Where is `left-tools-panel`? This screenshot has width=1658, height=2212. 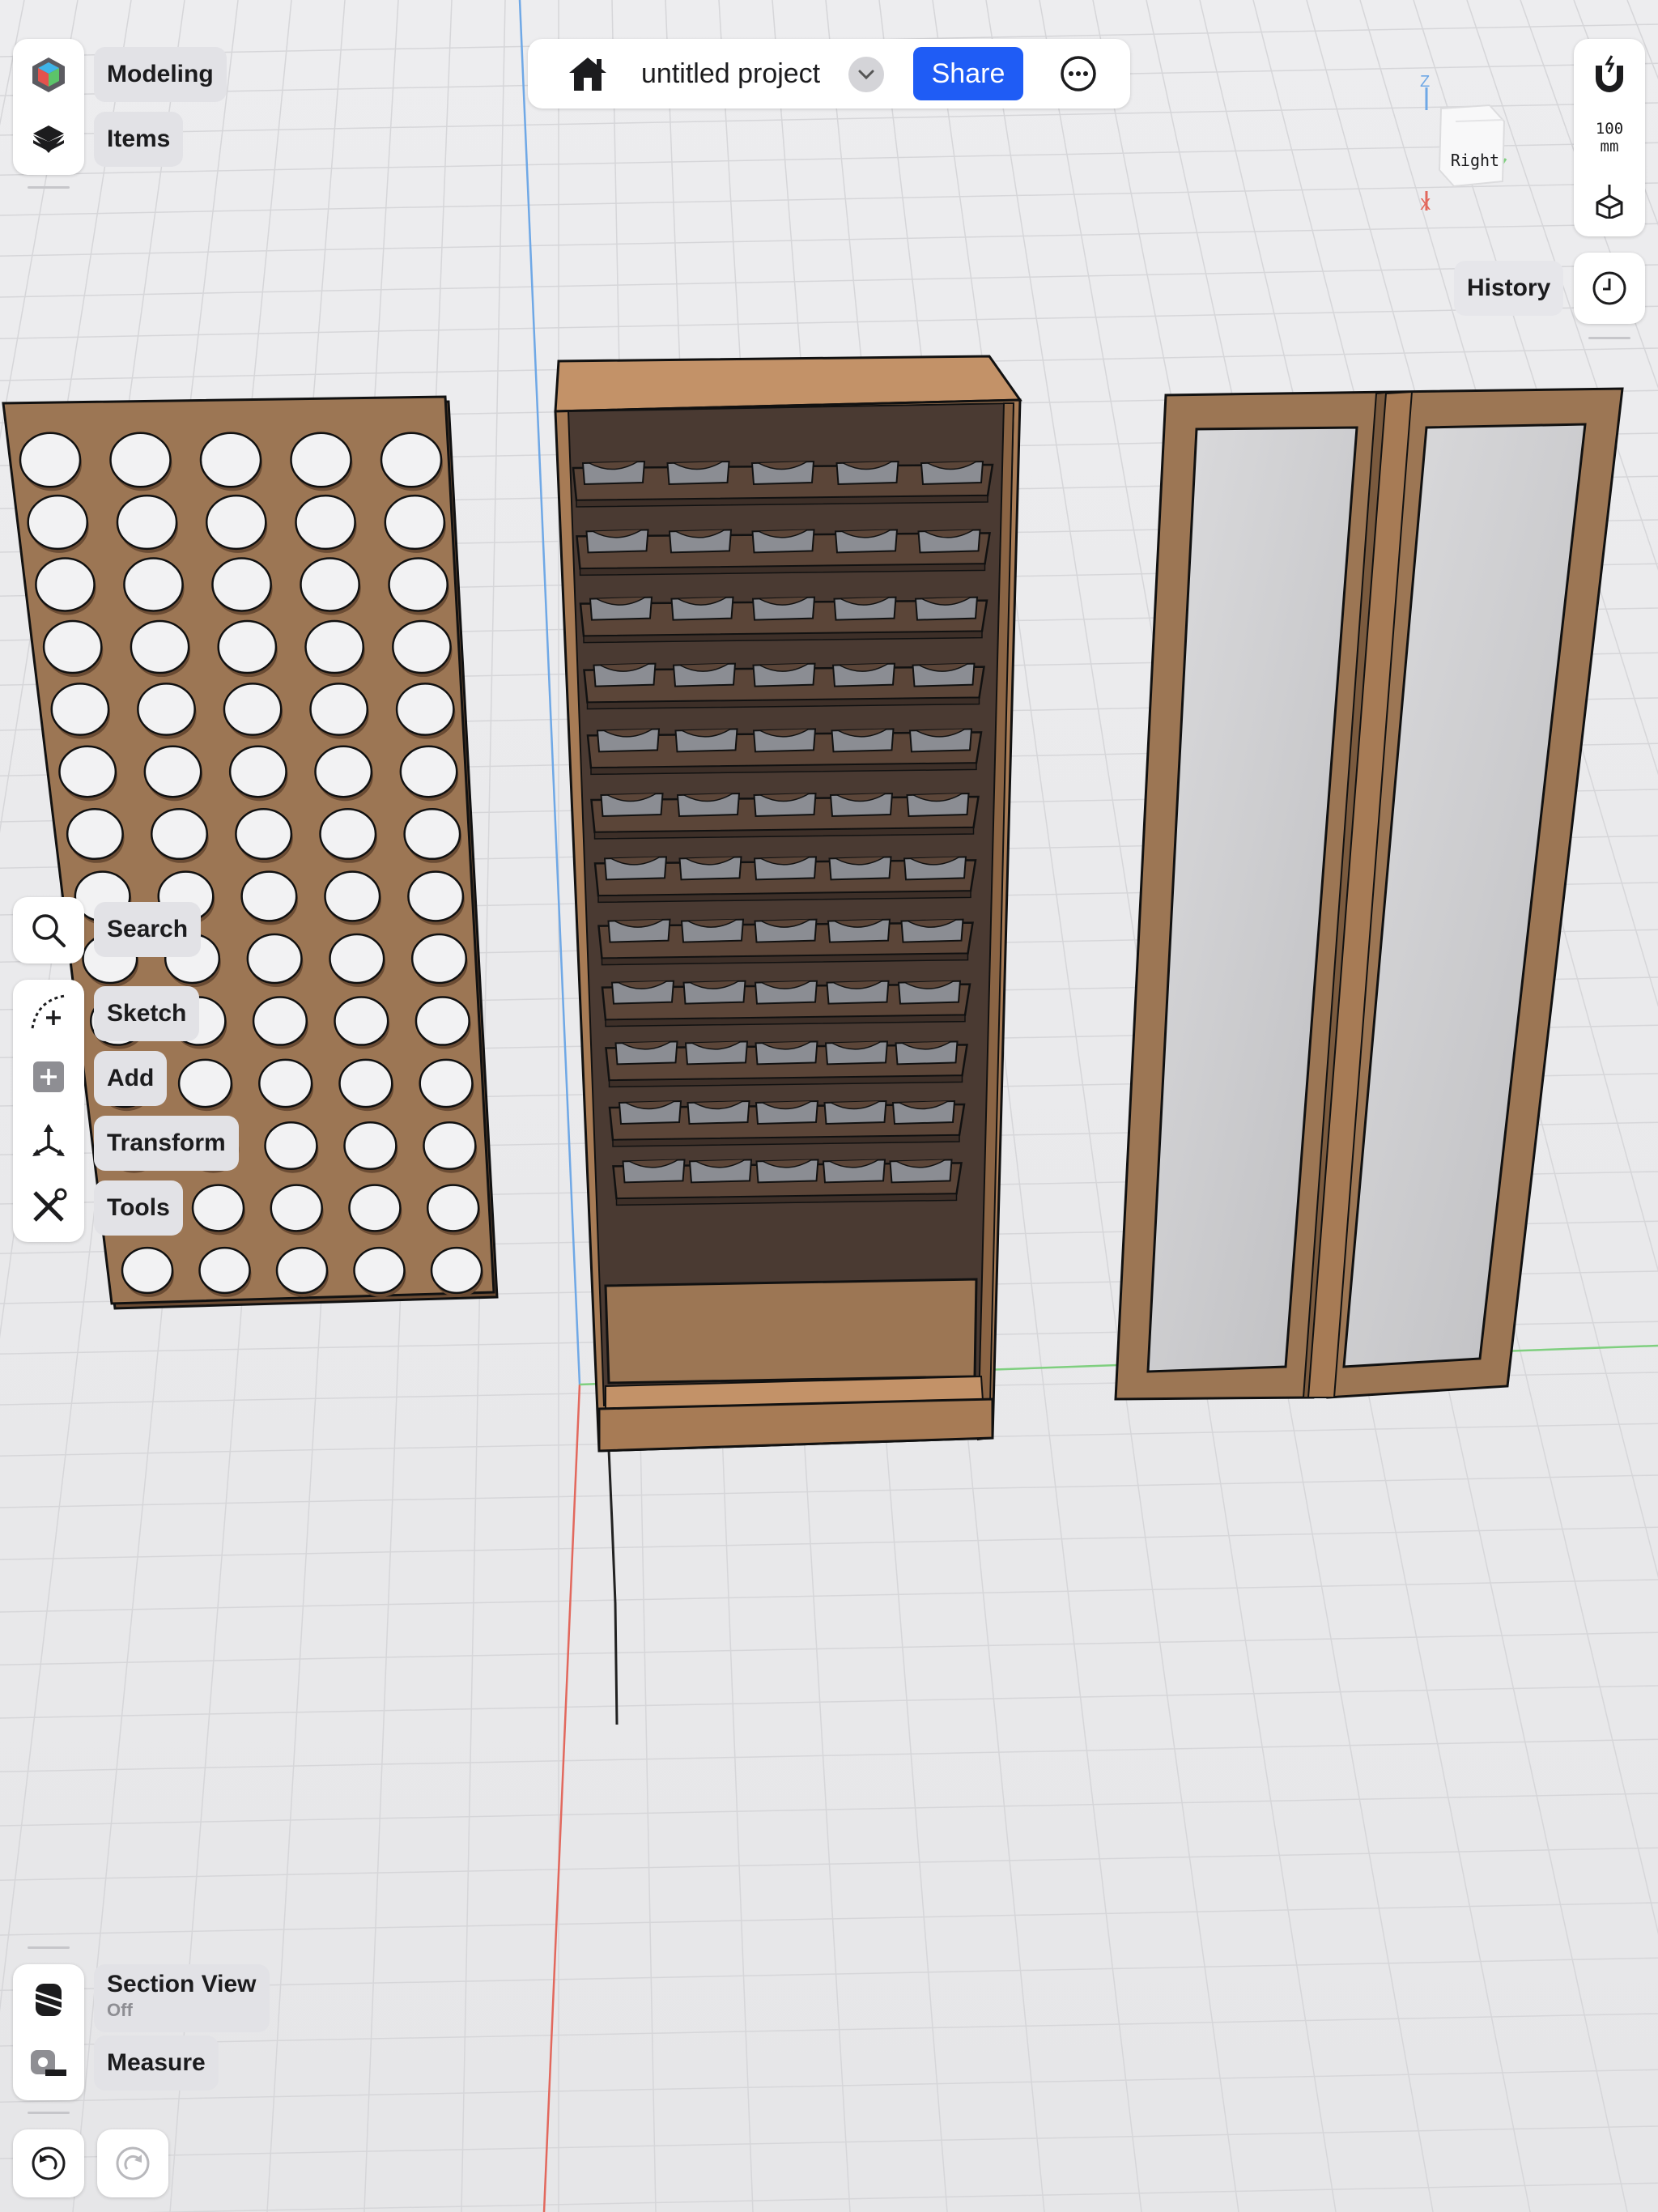 left-tools-panel is located at coordinates (48, 1111).